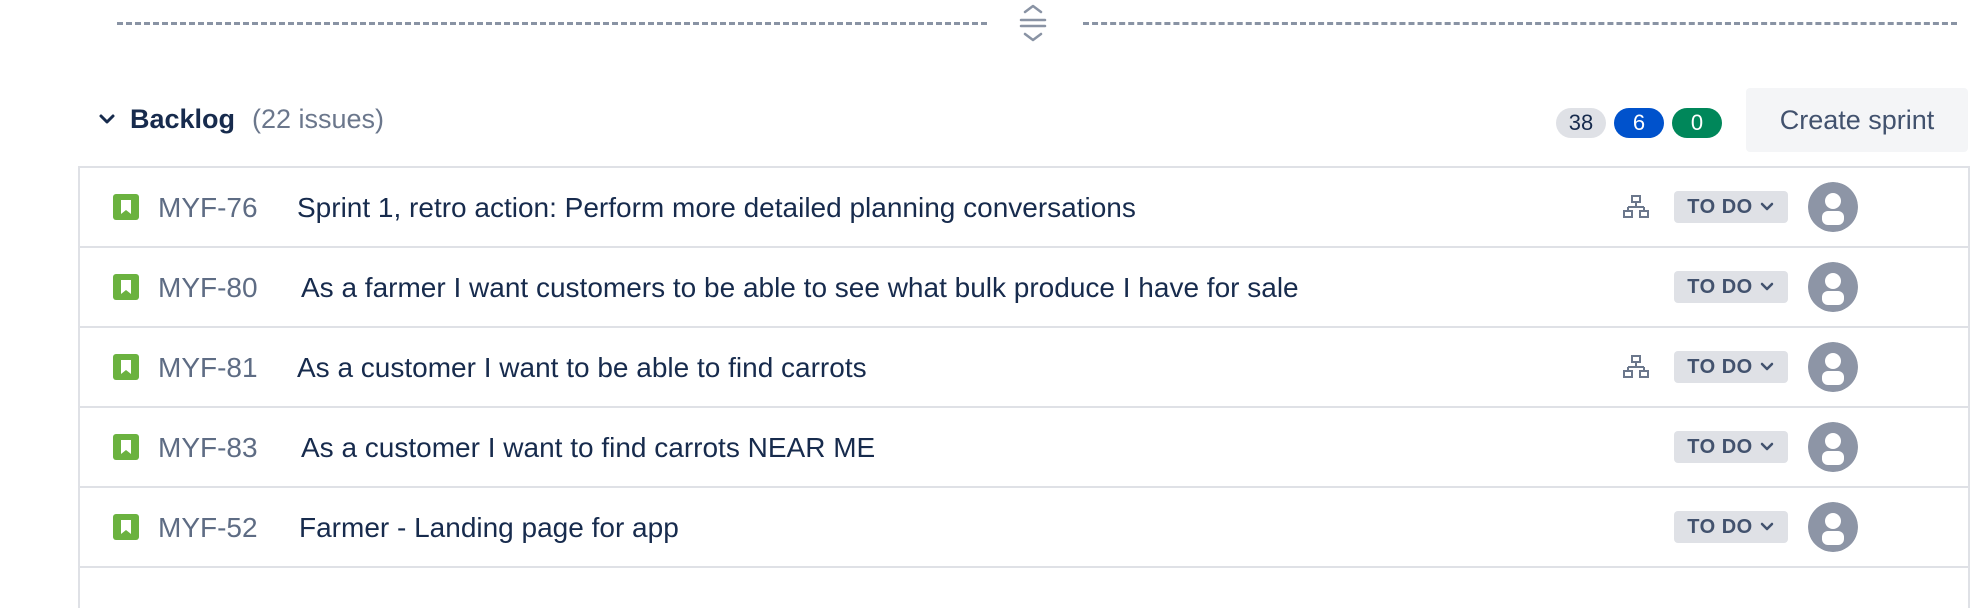 This screenshot has height=608, width=1988. I want to click on status-counters: 38 6 0, so click(1639, 123).